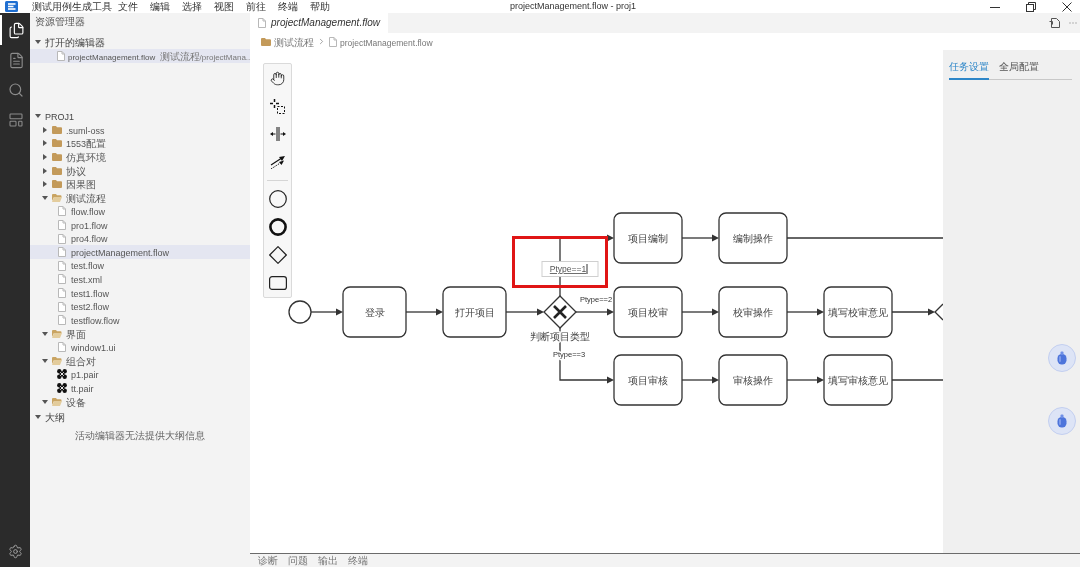  Describe the element at coordinates (277, 255) in the screenshot. I see `diamond-icon` at that location.